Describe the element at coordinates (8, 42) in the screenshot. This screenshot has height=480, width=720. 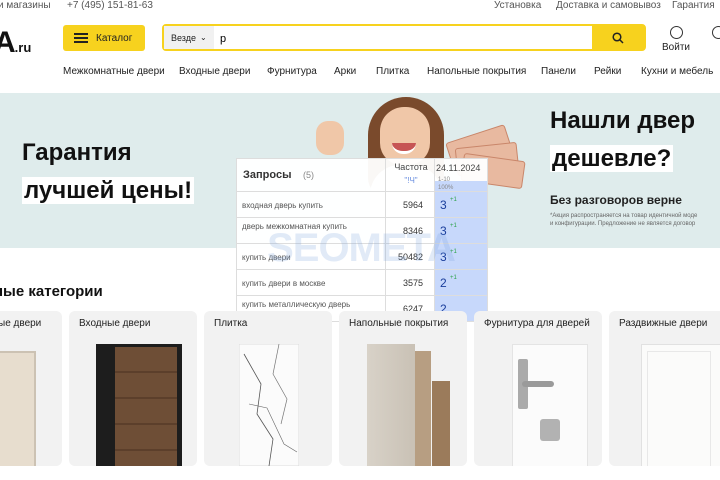
I see `logo-letter: А` at that location.